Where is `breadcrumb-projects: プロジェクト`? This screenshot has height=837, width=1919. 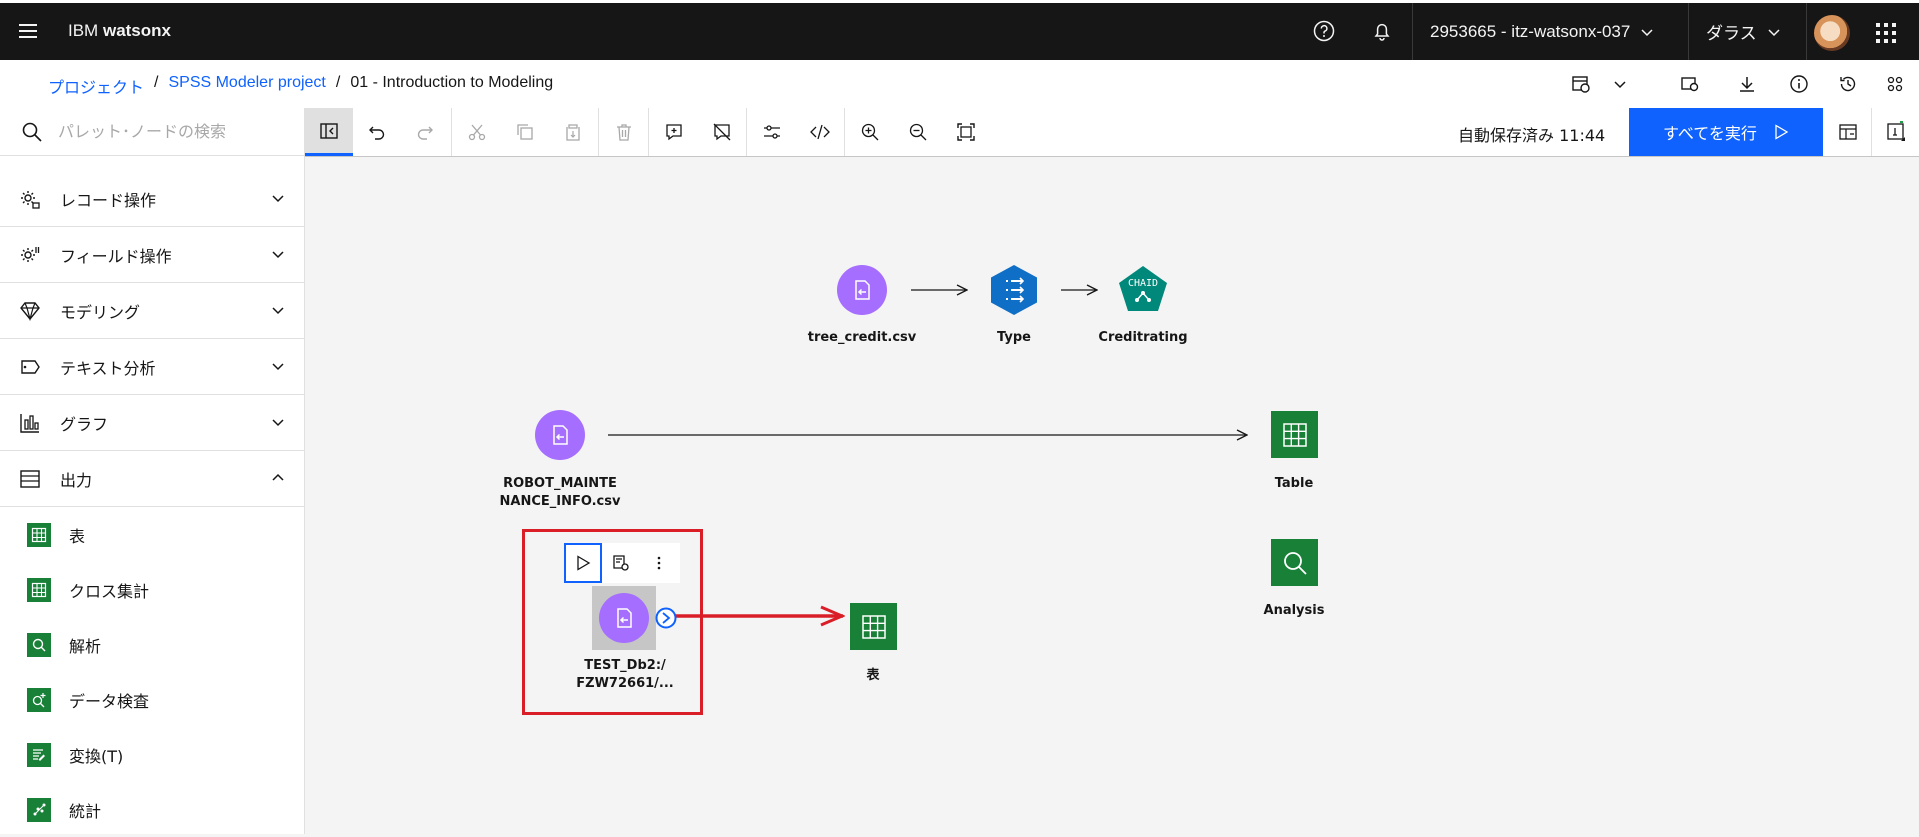 breadcrumb-projects: プロジェクト is located at coordinates (96, 86).